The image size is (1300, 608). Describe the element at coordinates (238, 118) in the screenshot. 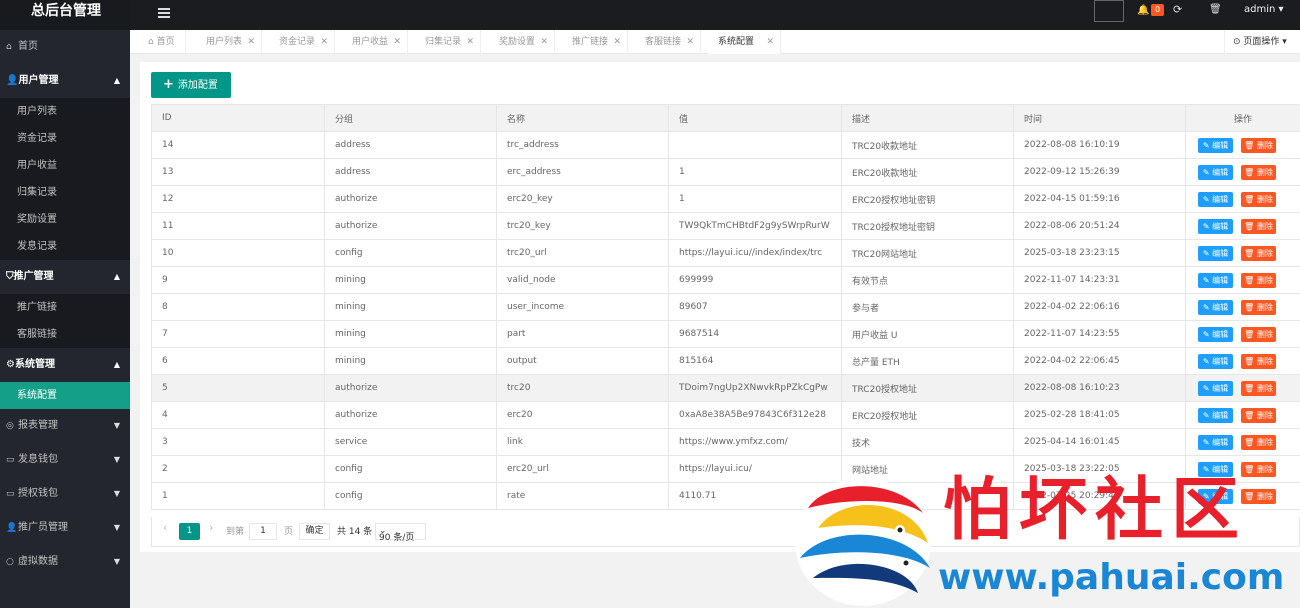

I see `column-header-id: ID` at that location.